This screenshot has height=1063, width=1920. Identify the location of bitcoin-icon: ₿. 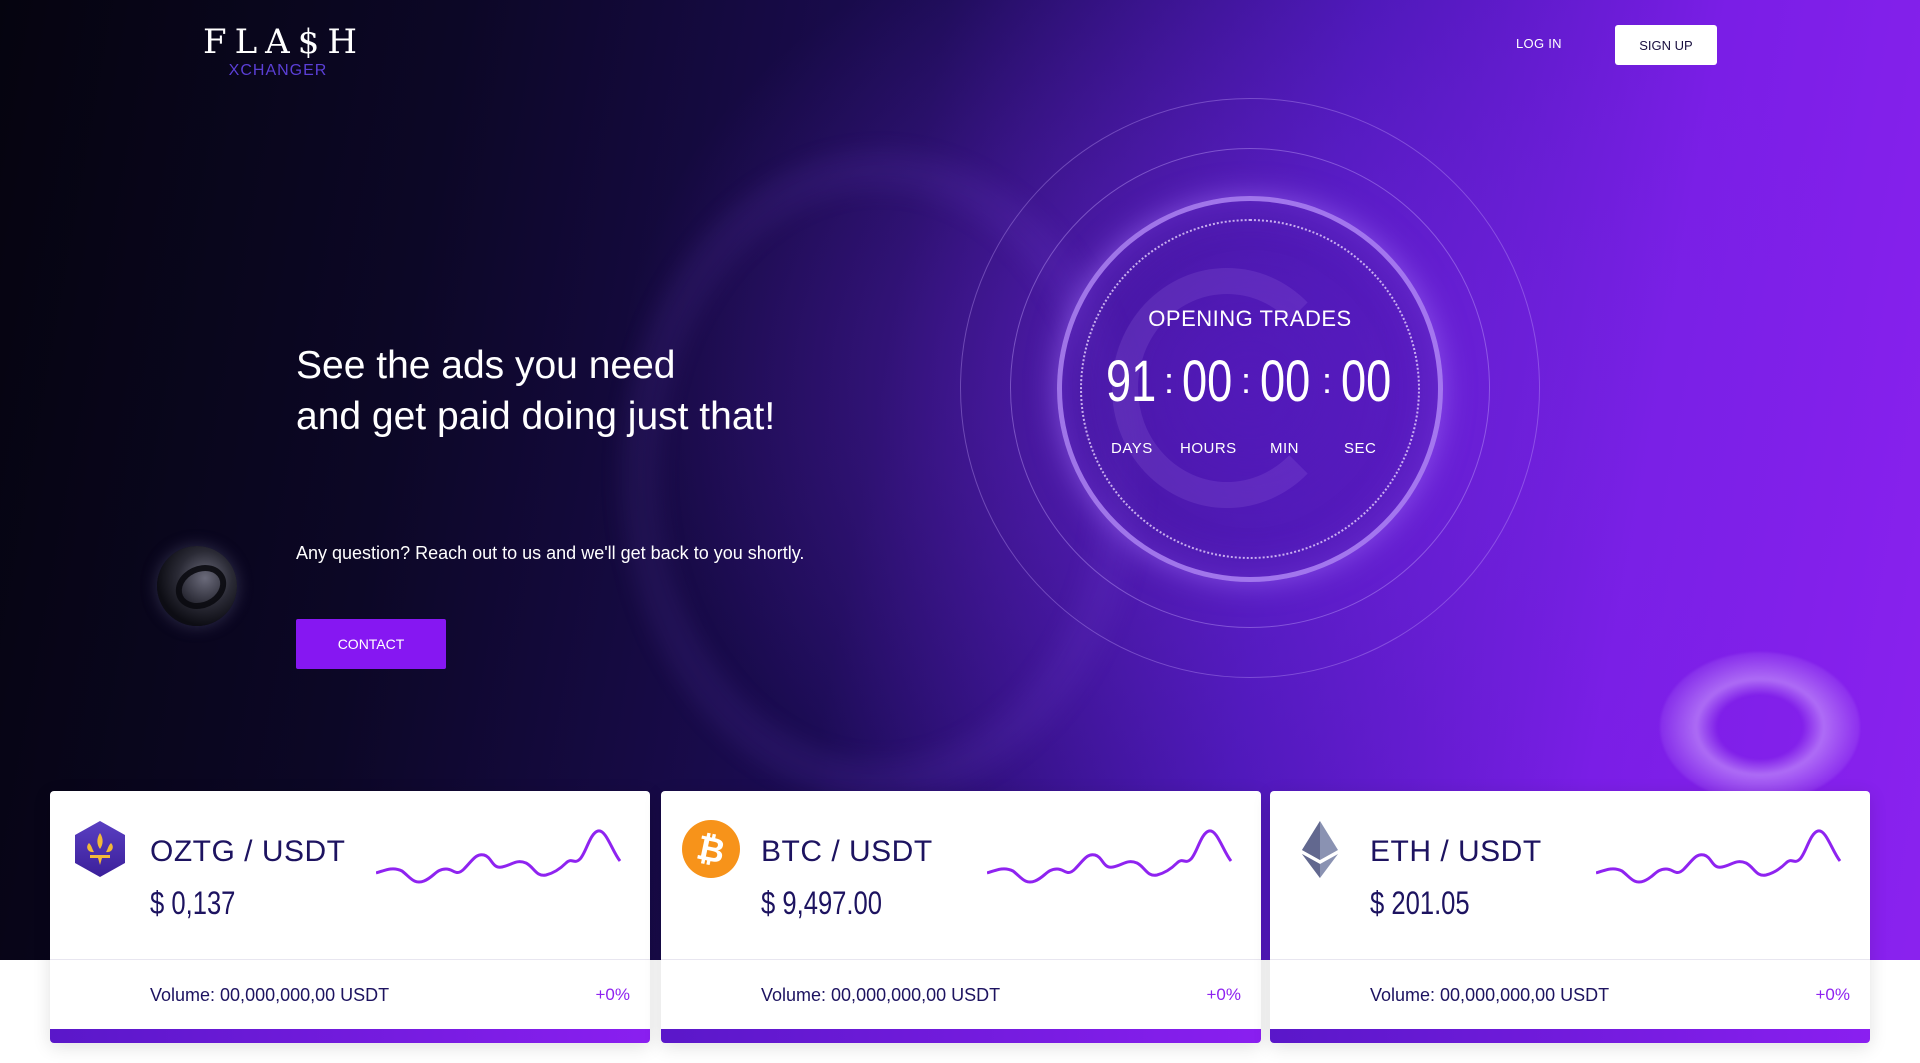
(711, 849).